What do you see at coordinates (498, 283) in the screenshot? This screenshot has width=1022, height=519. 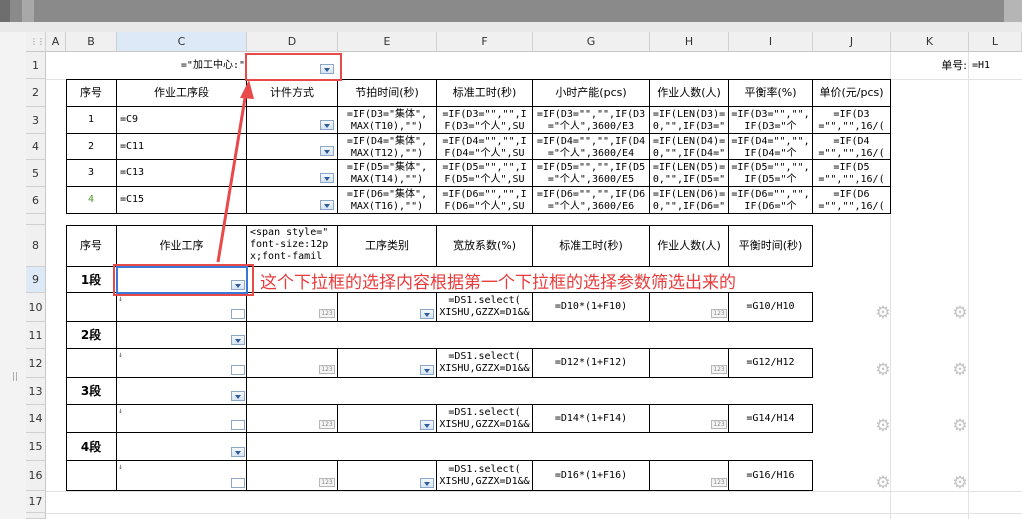 I see `annotation-text: 这个下拉框的选择内容根据第一个下拉框的选择参数筛选出来的` at bounding box center [498, 283].